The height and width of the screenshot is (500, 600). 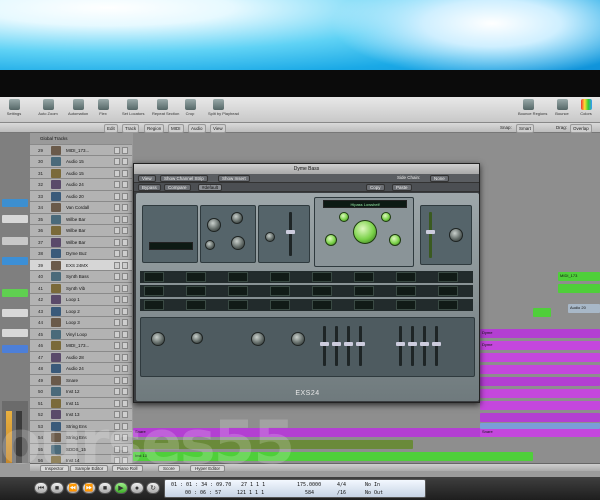 I want to click on track-row: 32 Audio 24, so click(x=81, y=185).